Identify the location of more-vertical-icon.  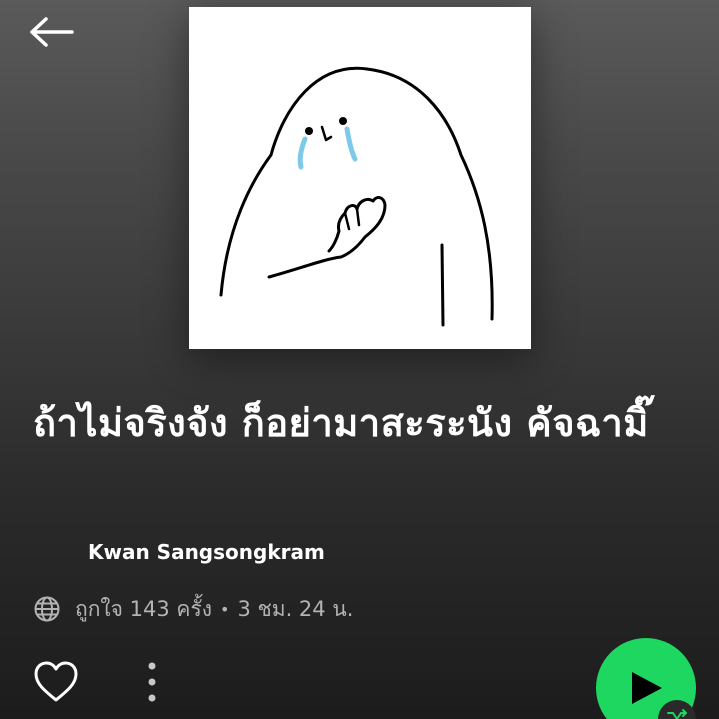
(152, 682).